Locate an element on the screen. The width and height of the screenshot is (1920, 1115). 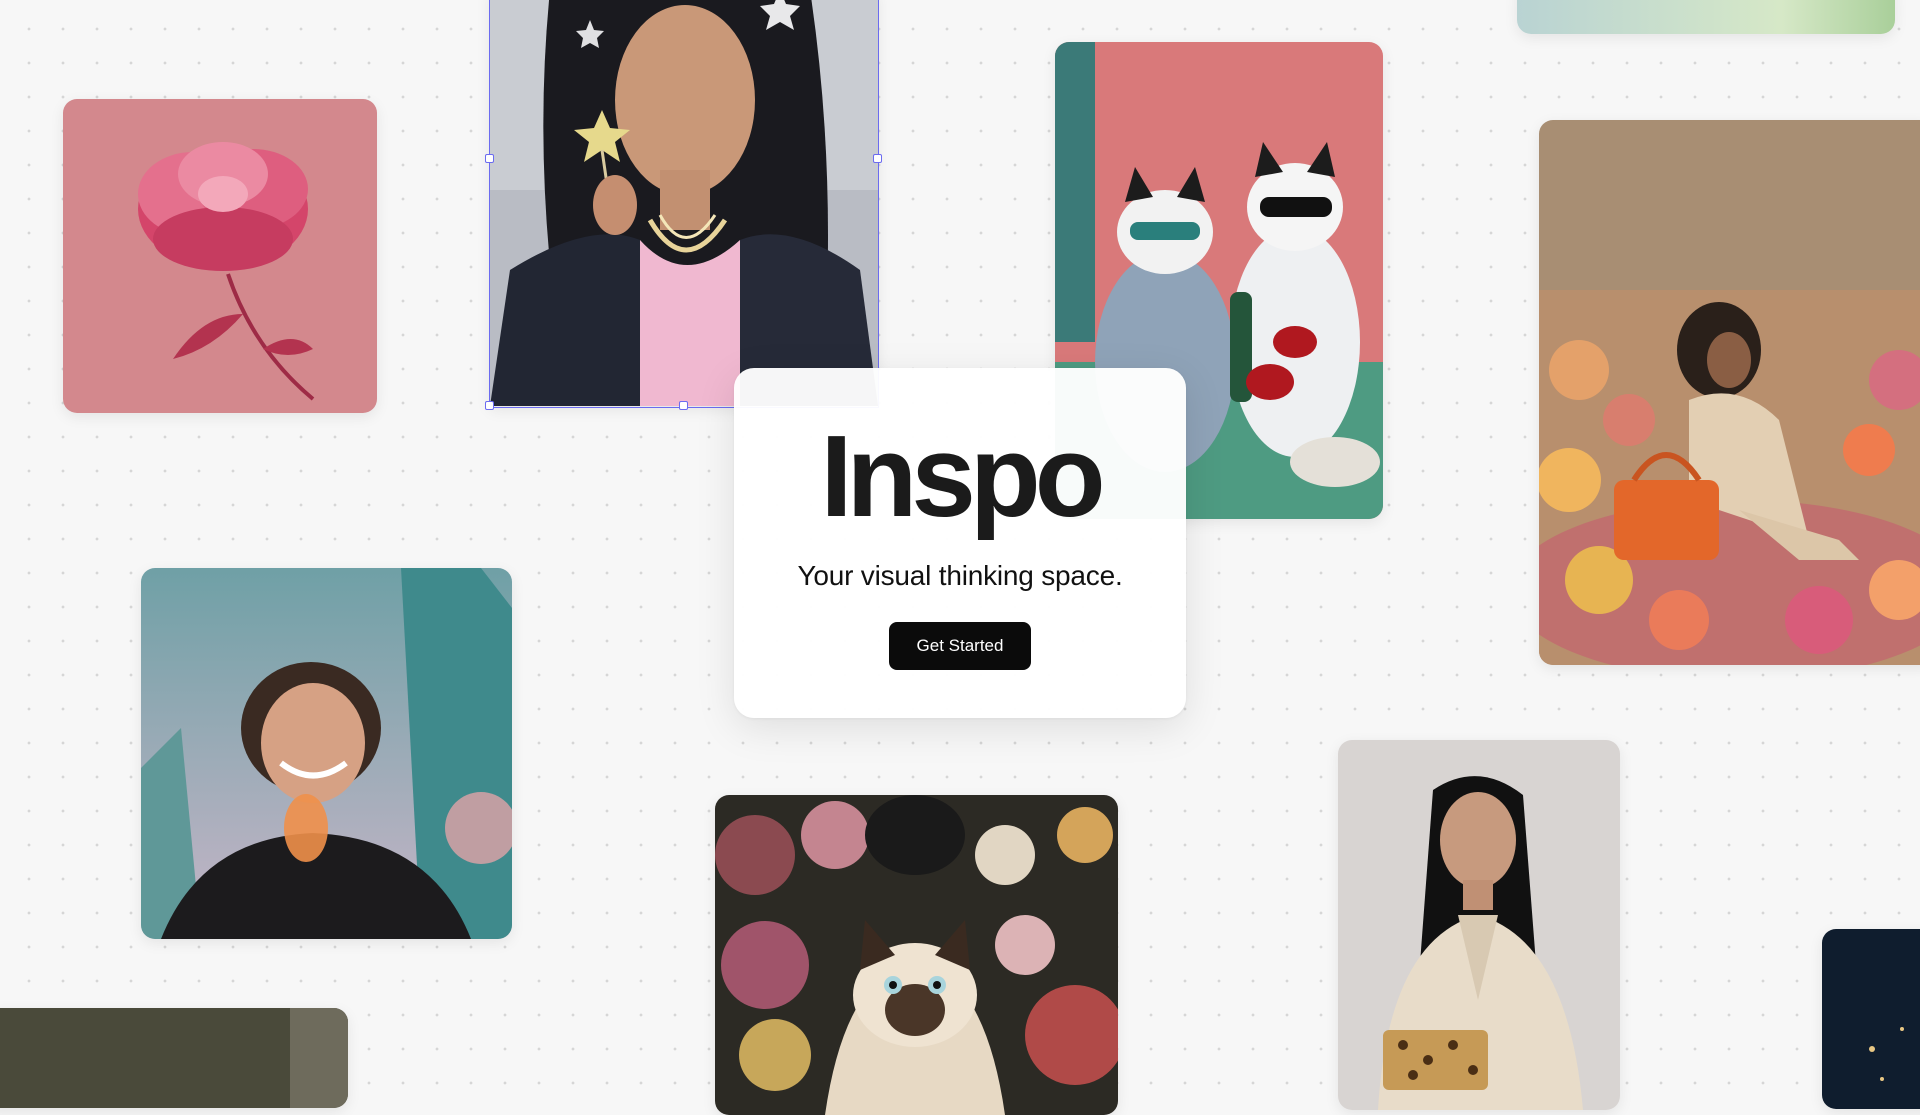
selection-handle-right is located at coordinates (877, 158).